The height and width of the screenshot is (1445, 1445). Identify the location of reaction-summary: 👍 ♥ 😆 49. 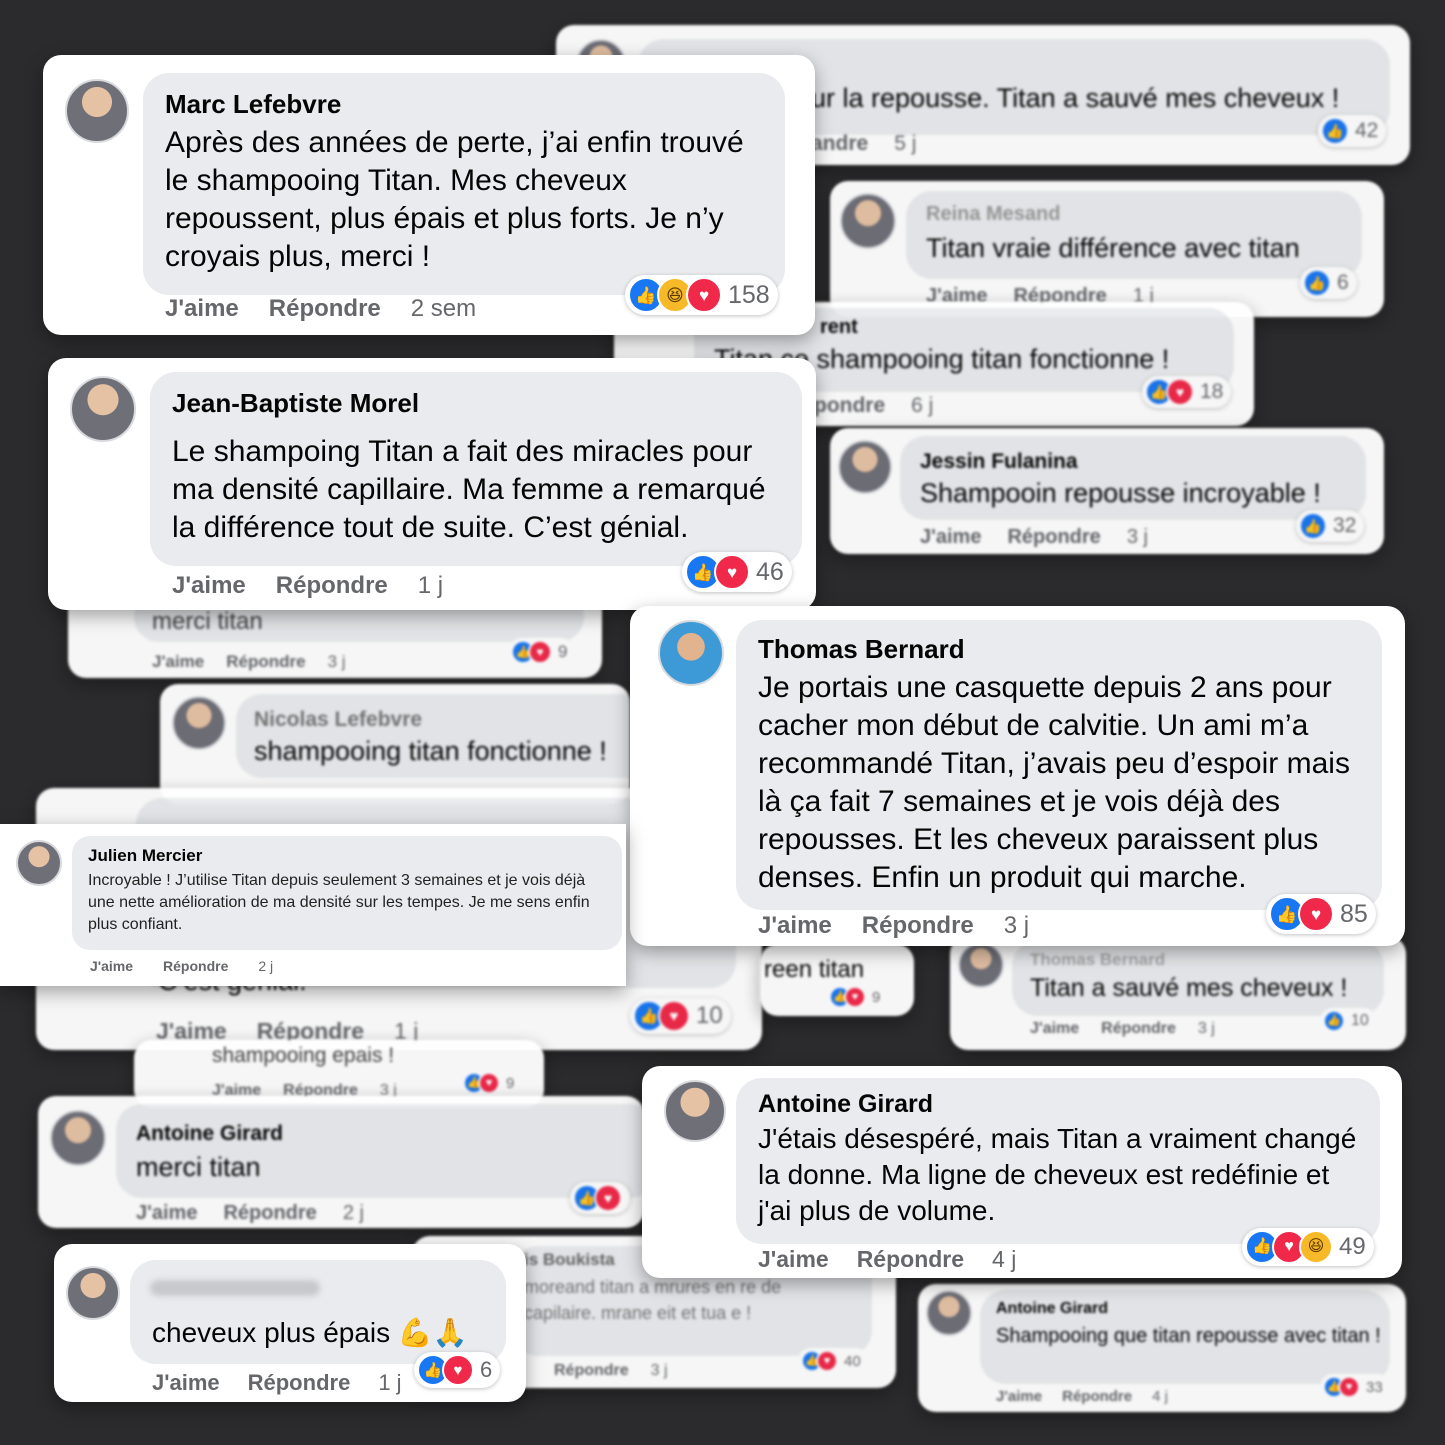
(1308, 1247).